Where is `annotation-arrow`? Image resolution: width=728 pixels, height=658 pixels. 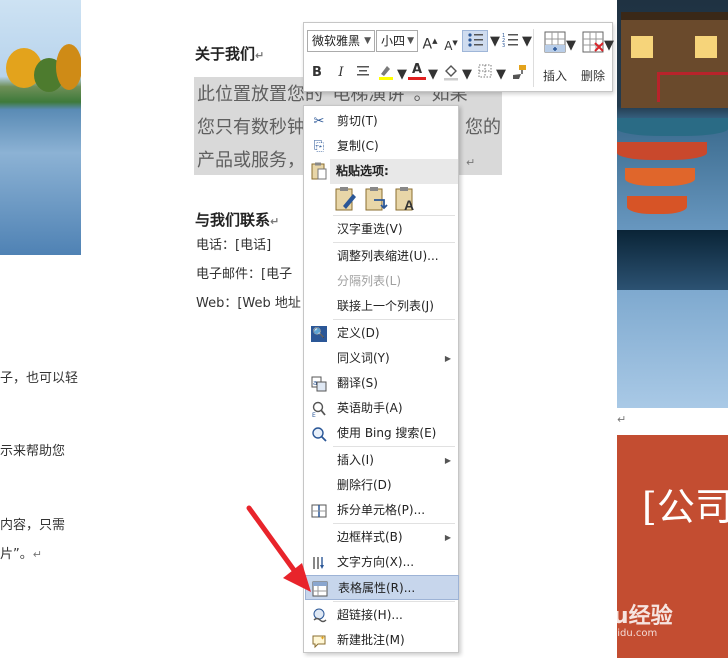
annotation-arrow is located at coordinates (278, 548).